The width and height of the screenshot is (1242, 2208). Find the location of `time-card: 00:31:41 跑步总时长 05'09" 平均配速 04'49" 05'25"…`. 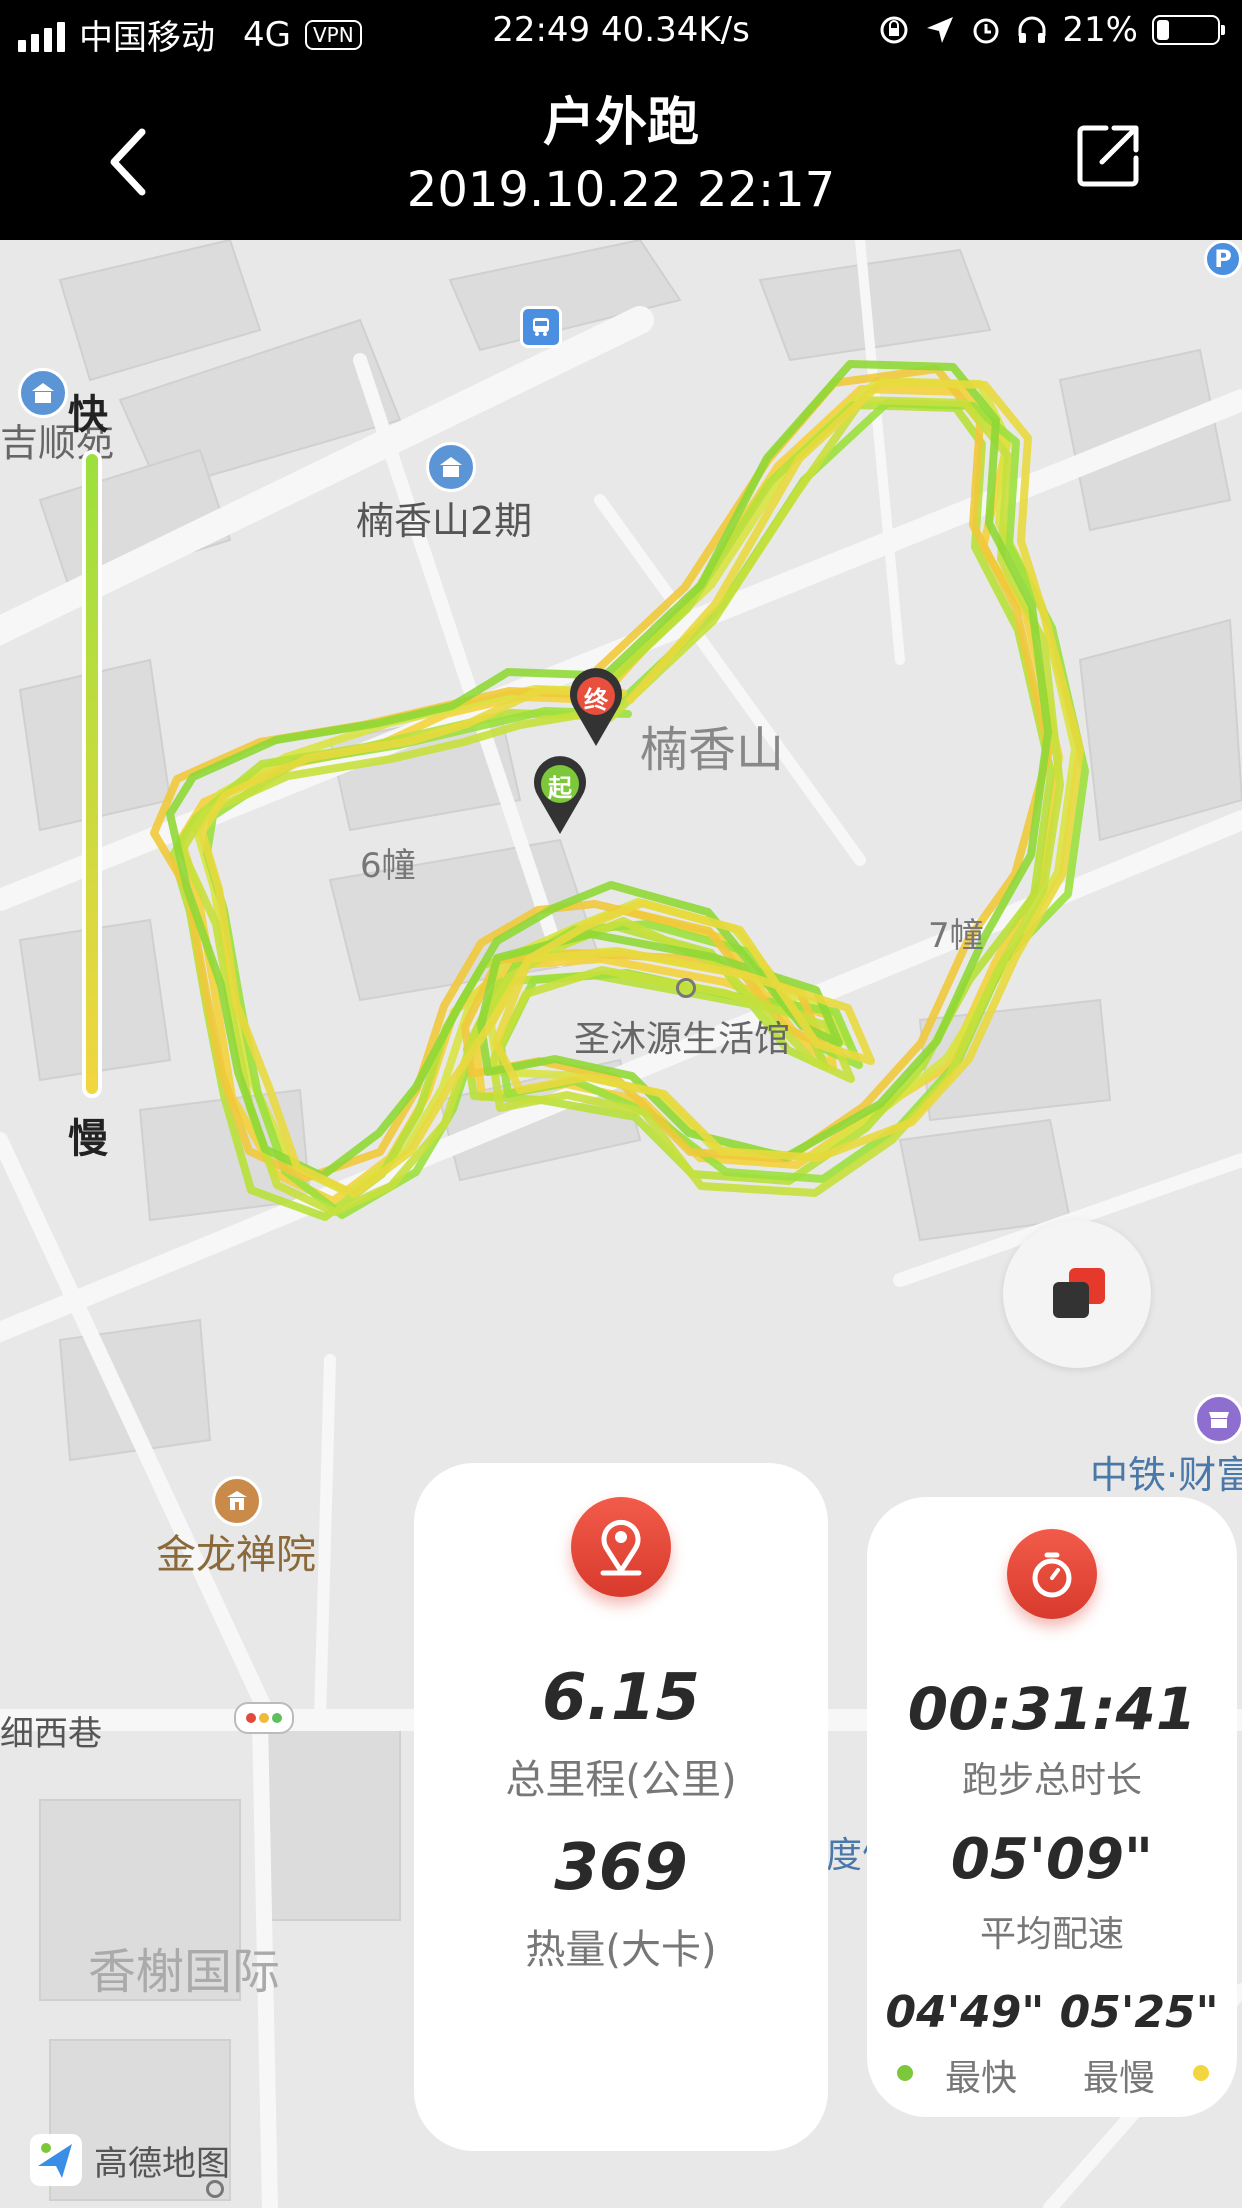

time-card: 00:31:41 跑步总时长 05'09" 平均配速 04'49" 05'25"… is located at coordinates (1052, 1807).